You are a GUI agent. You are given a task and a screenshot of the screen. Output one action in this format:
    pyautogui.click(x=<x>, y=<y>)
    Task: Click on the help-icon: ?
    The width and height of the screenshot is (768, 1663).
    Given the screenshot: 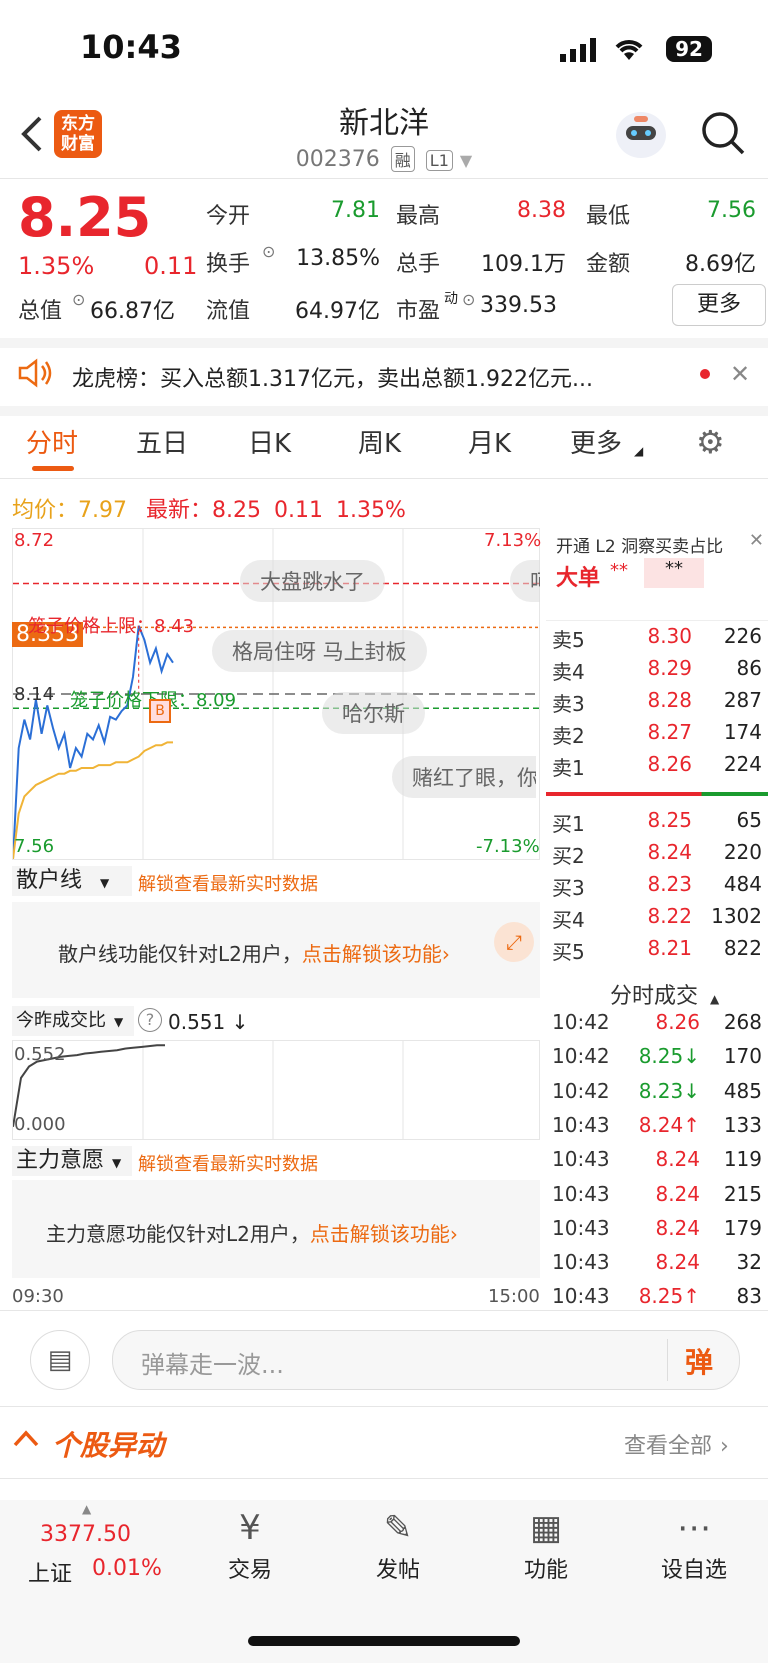 What is the action you would take?
    pyautogui.click(x=150, y=1020)
    